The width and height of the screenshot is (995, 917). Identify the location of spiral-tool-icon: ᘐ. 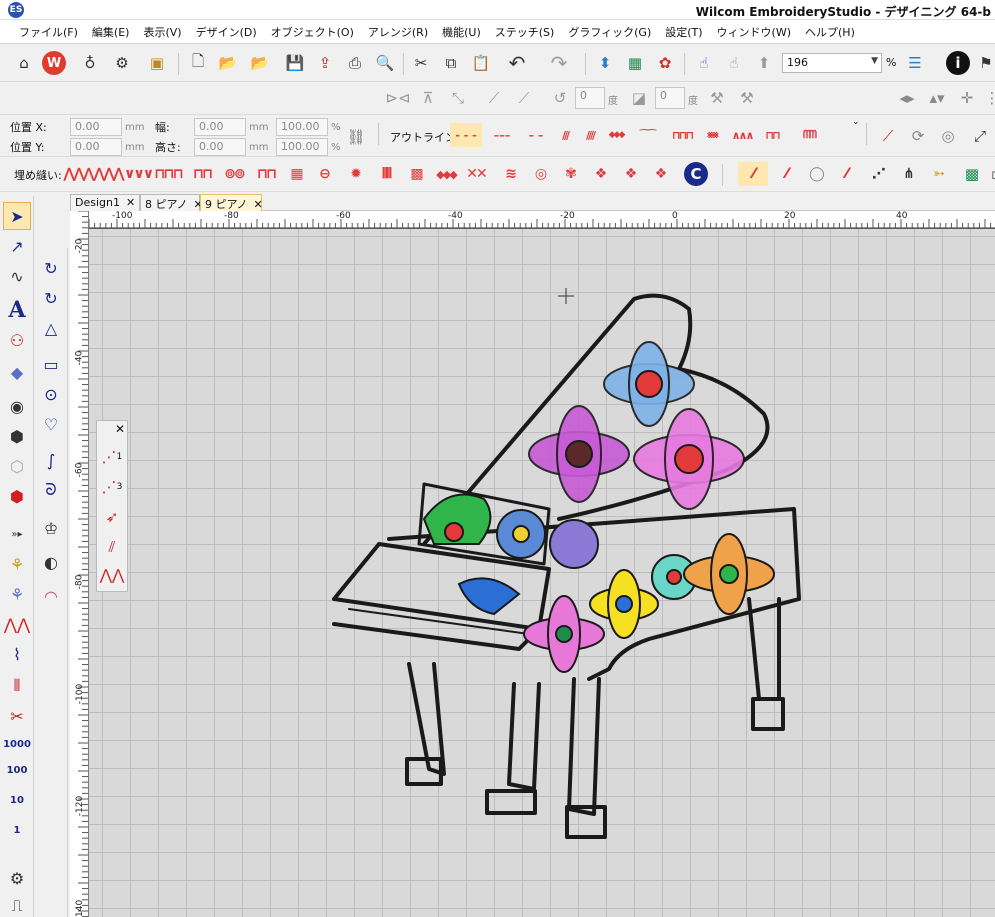
(51, 490).